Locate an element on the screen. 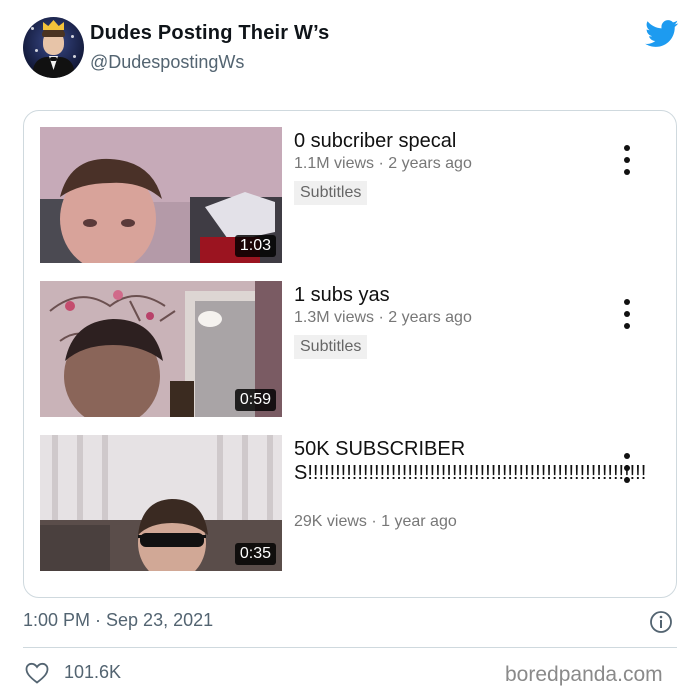  avatar is located at coordinates (53, 47).